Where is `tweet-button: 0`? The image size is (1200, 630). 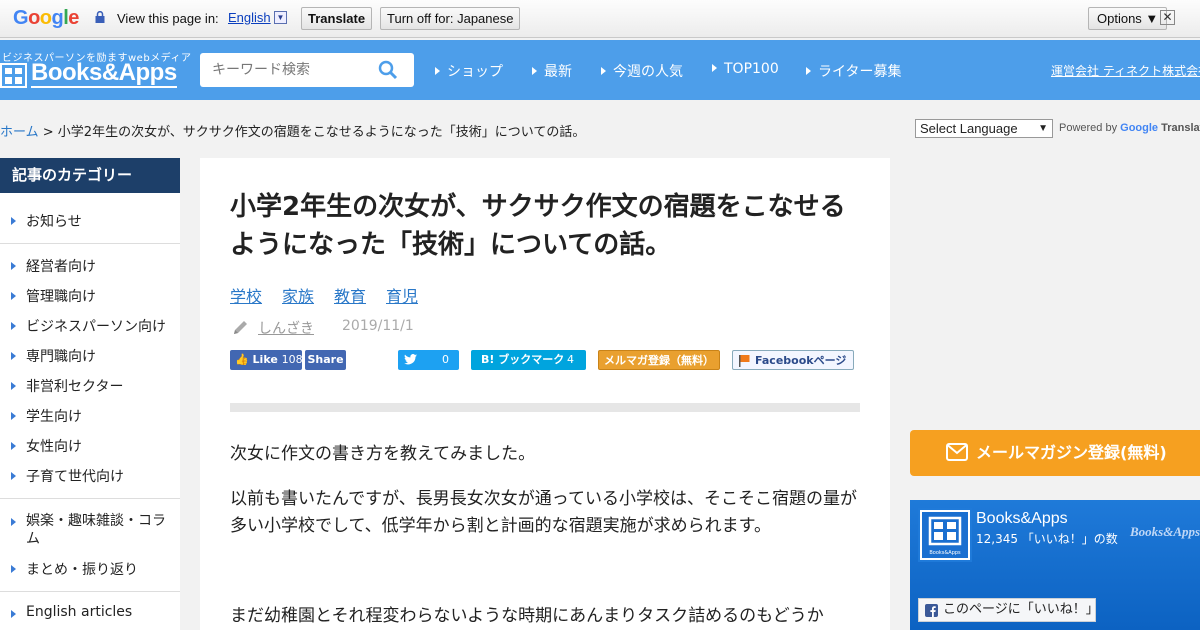
tweet-button: 0 is located at coordinates (428, 360).